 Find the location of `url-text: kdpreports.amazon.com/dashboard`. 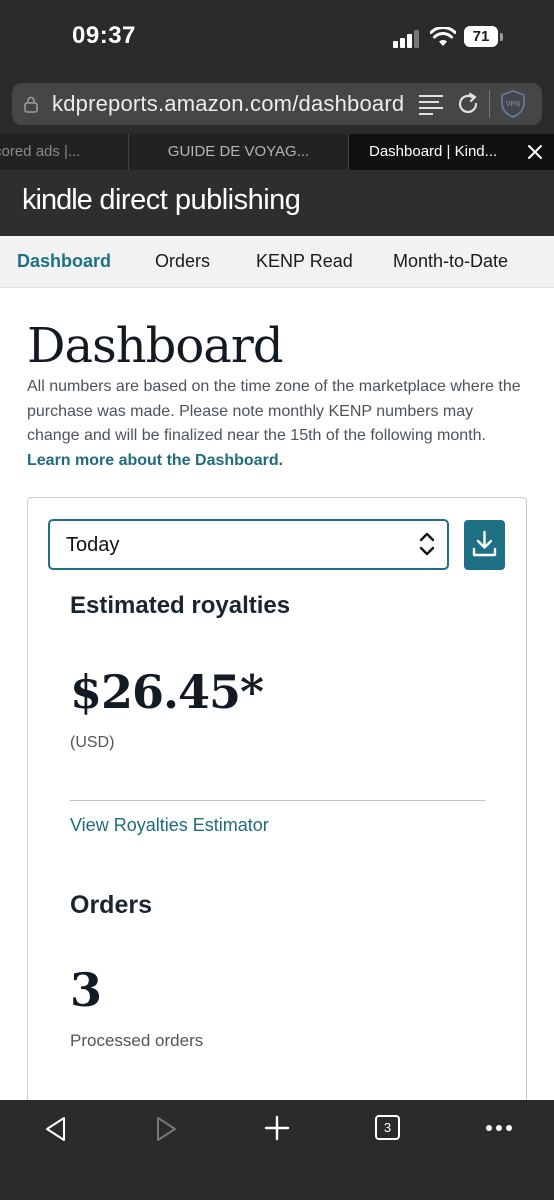

url-text: kdpreports.amazon.com/dashboard is located at coordinates (228, 104).